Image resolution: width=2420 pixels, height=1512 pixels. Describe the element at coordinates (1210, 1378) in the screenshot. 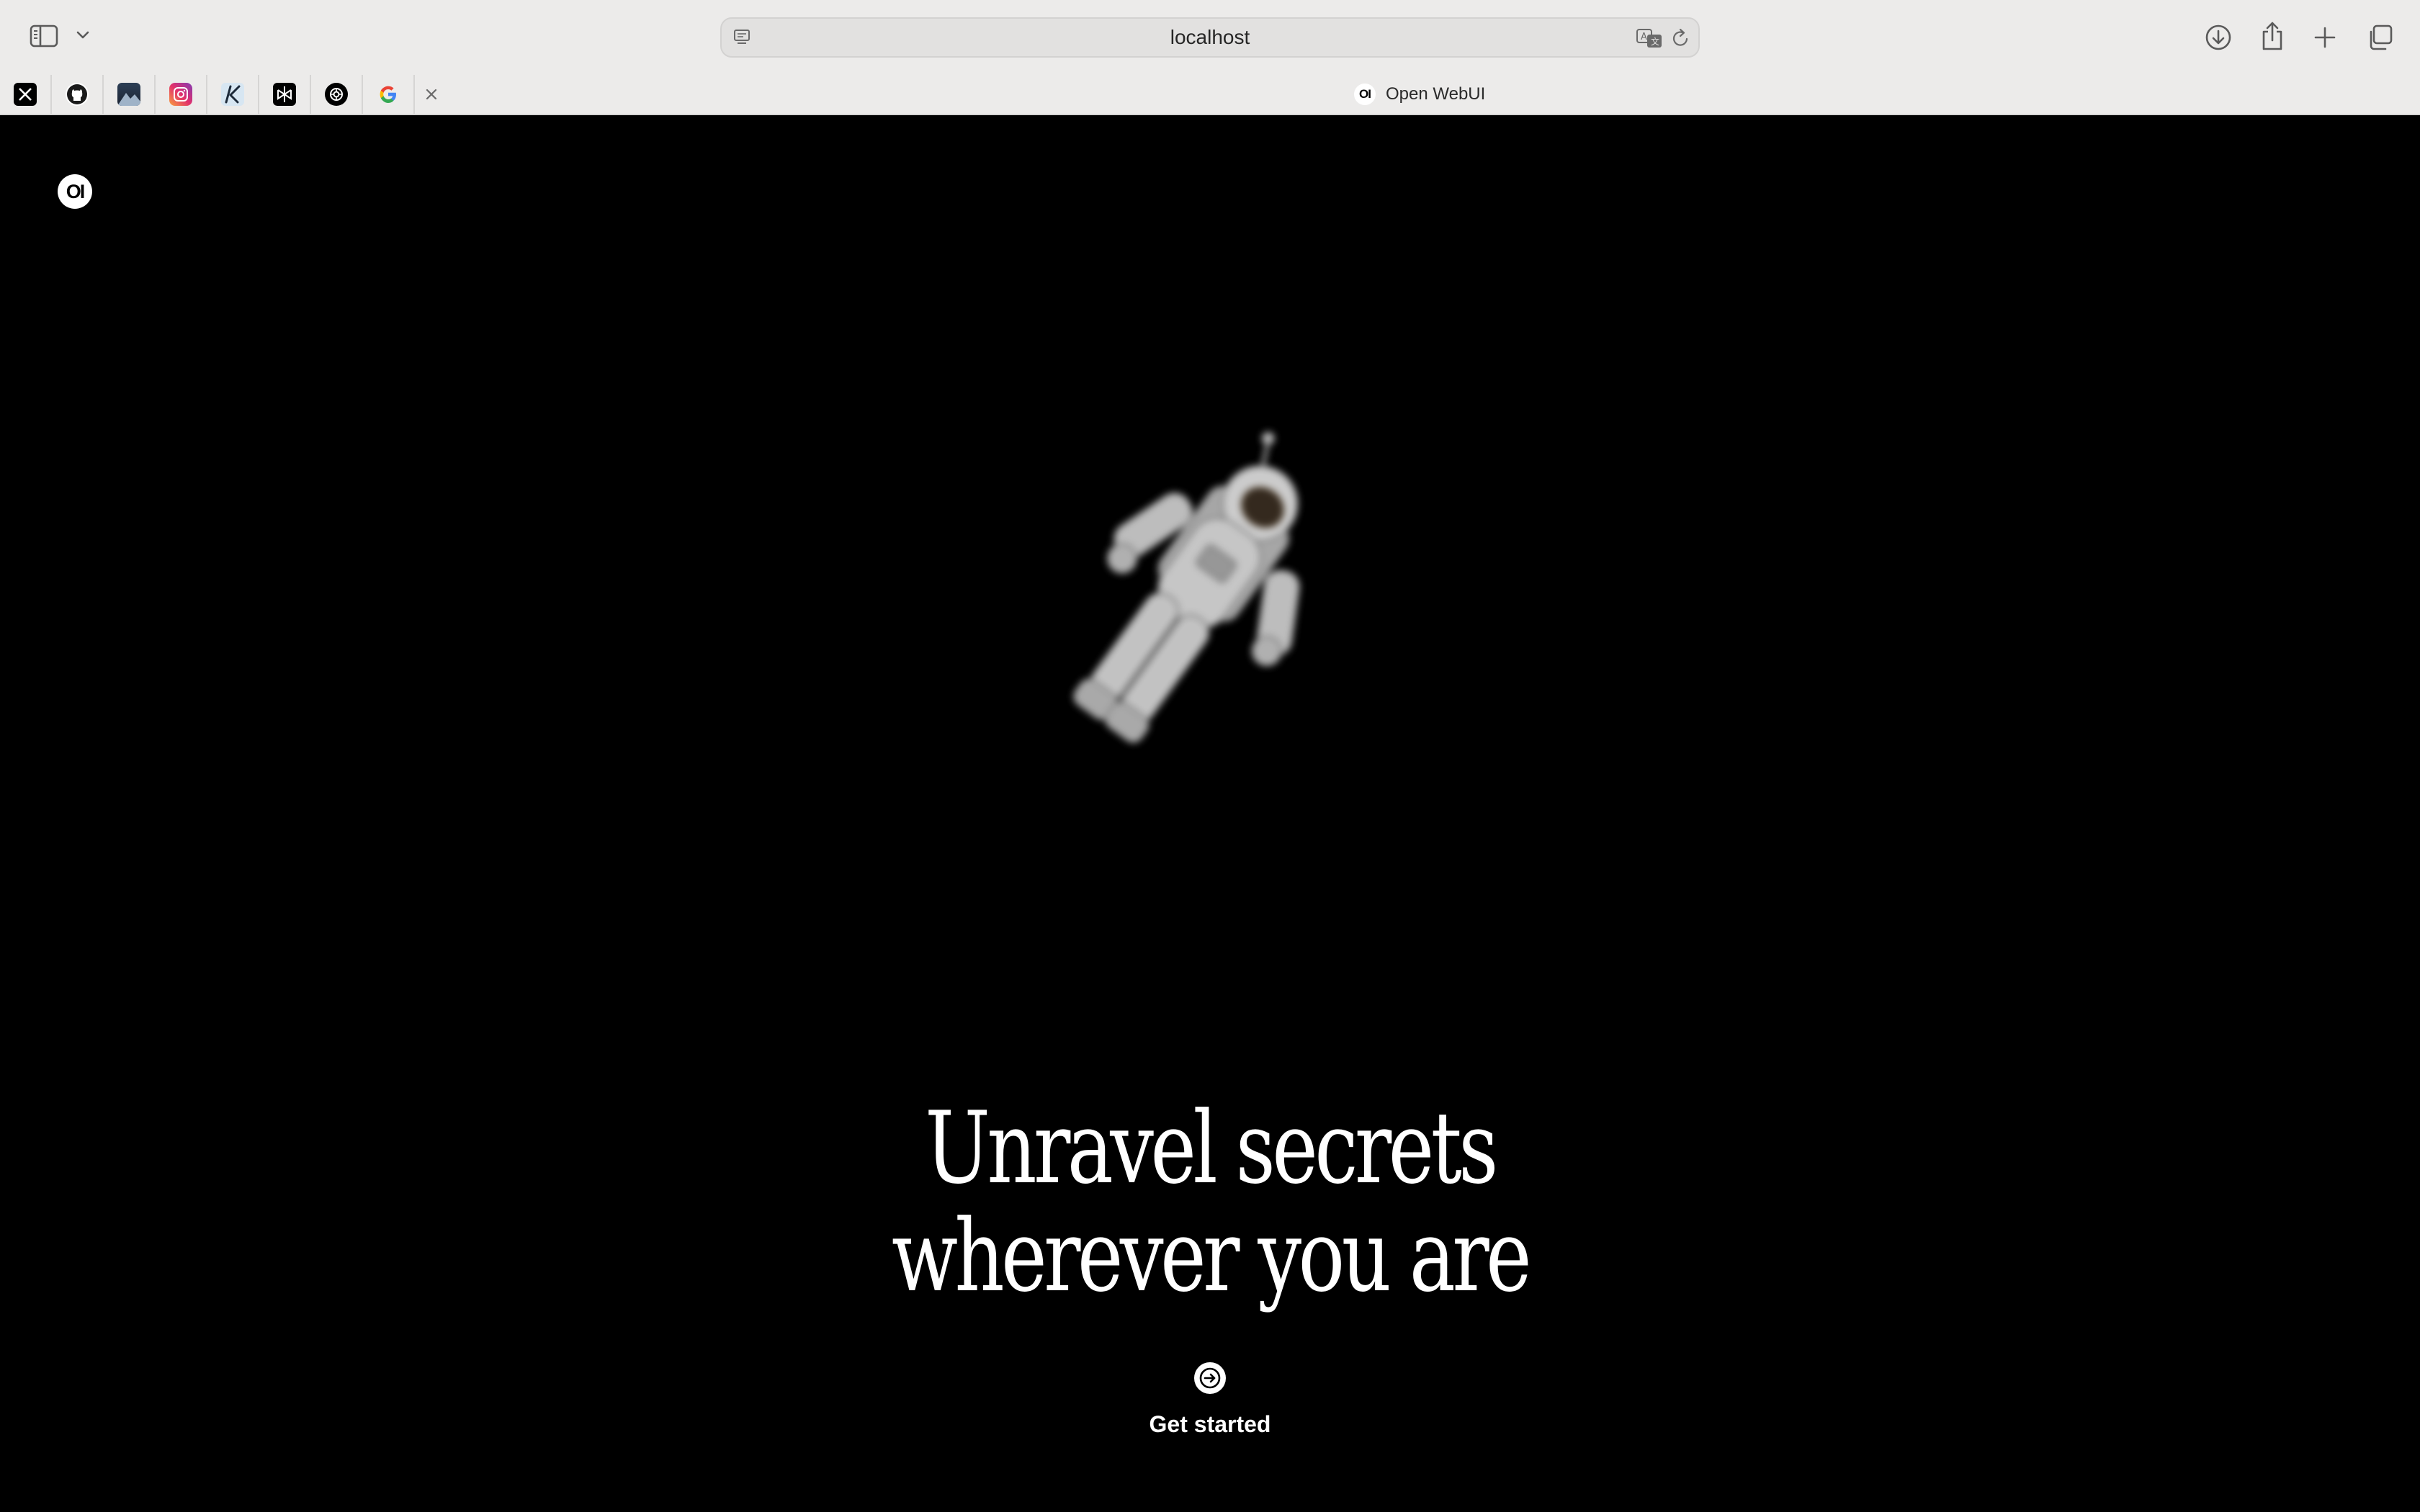

I see `arrow-right-circle-icon` at that location.